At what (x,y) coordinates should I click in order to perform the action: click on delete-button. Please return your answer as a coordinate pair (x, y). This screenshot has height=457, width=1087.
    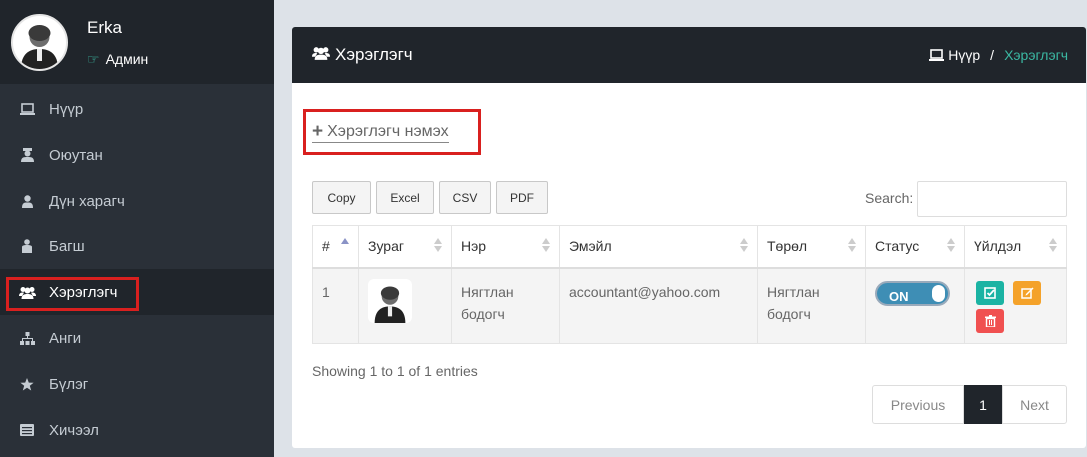
    Looking at the image, I should click on (990, 320).